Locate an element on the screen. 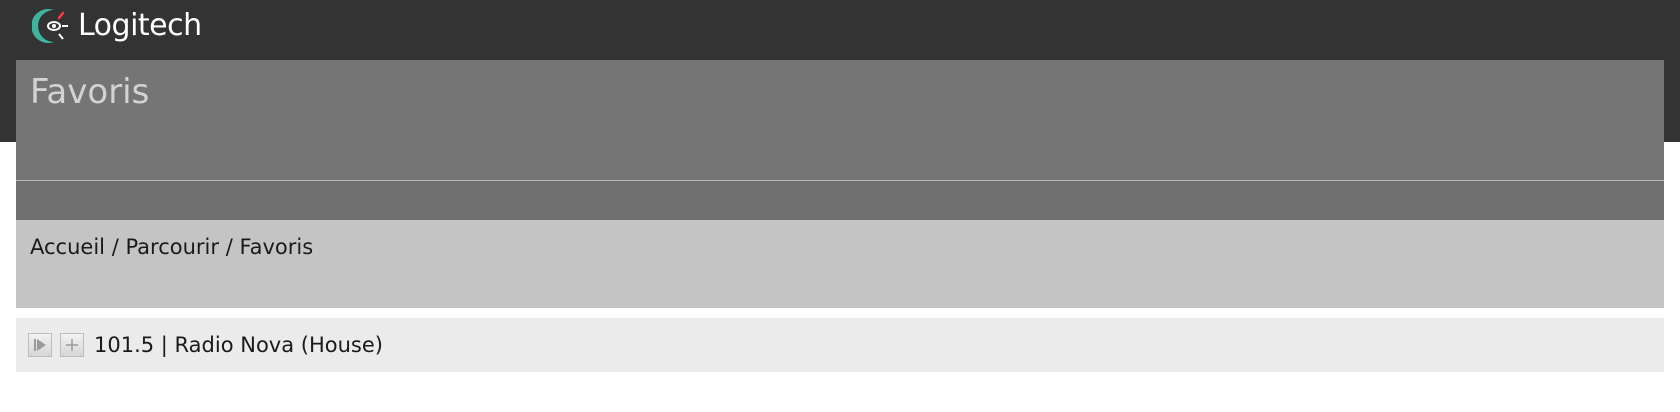 This screenshot has width=1680, height=412. breadcrumb-current: Favoris is located at coordinates (276, 247).